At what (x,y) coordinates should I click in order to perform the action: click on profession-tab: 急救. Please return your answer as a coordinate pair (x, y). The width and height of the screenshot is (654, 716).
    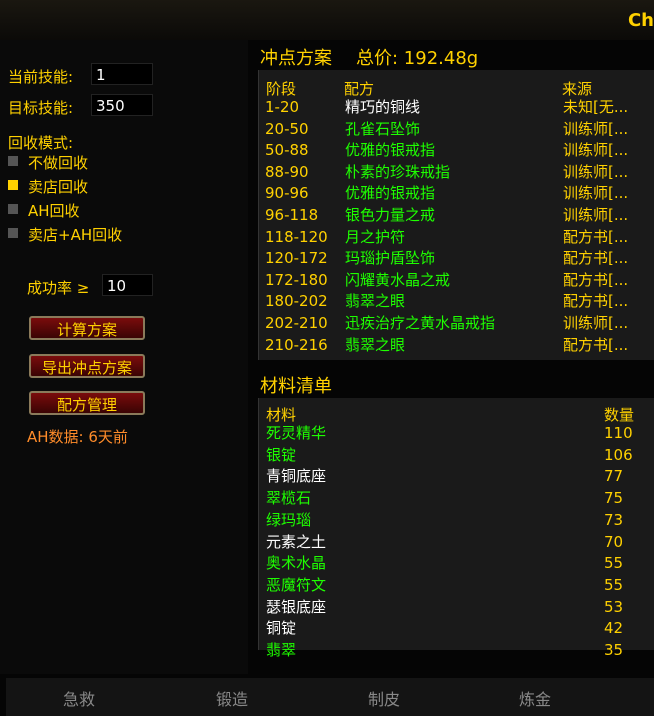
    Looking at the image, I should click on (79, 698).